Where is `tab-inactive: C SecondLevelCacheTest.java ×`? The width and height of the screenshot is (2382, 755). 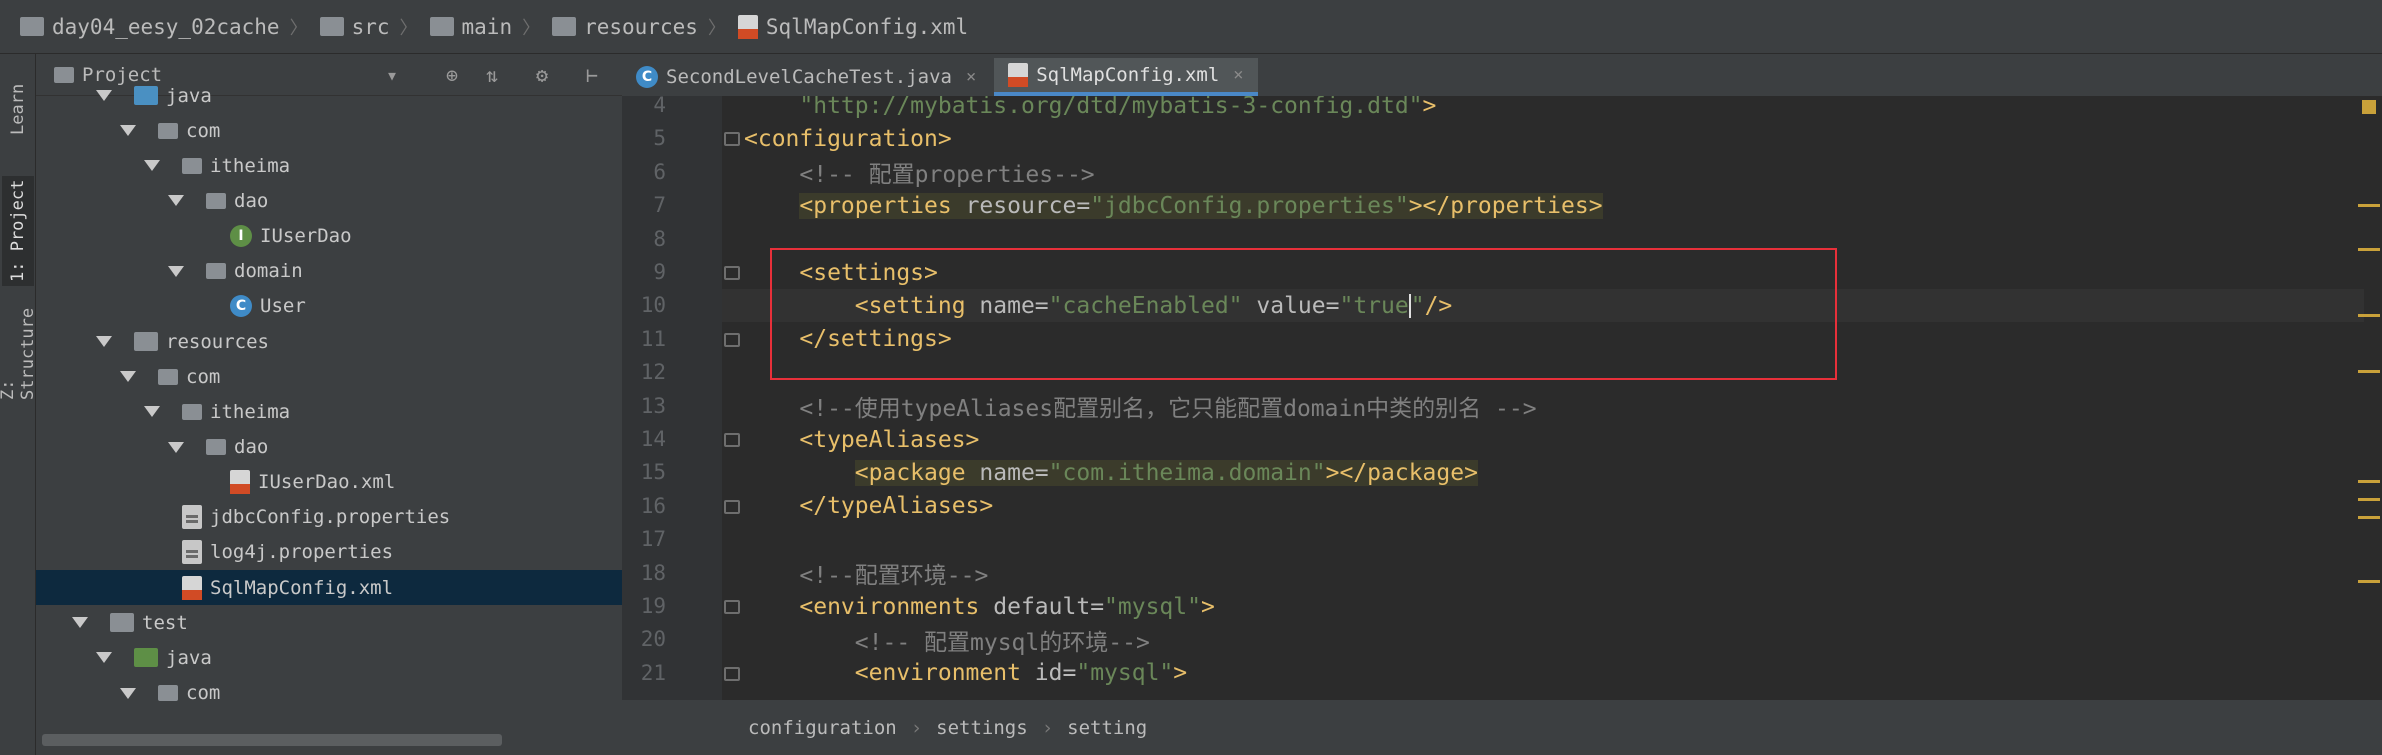 tab-inactive: C SecondLevelCacheTest.java × is located at coordinates (806, 77).